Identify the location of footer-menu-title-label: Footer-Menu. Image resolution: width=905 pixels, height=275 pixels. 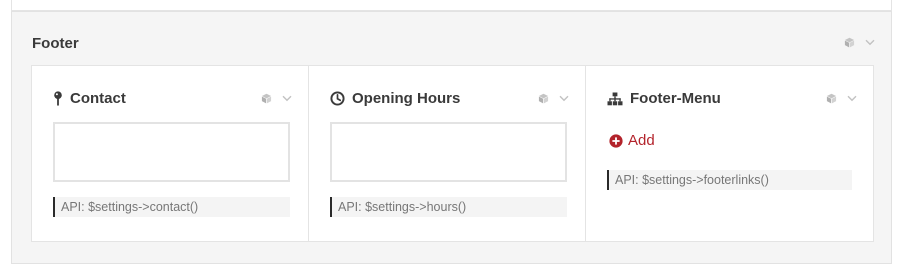
(675, 98).